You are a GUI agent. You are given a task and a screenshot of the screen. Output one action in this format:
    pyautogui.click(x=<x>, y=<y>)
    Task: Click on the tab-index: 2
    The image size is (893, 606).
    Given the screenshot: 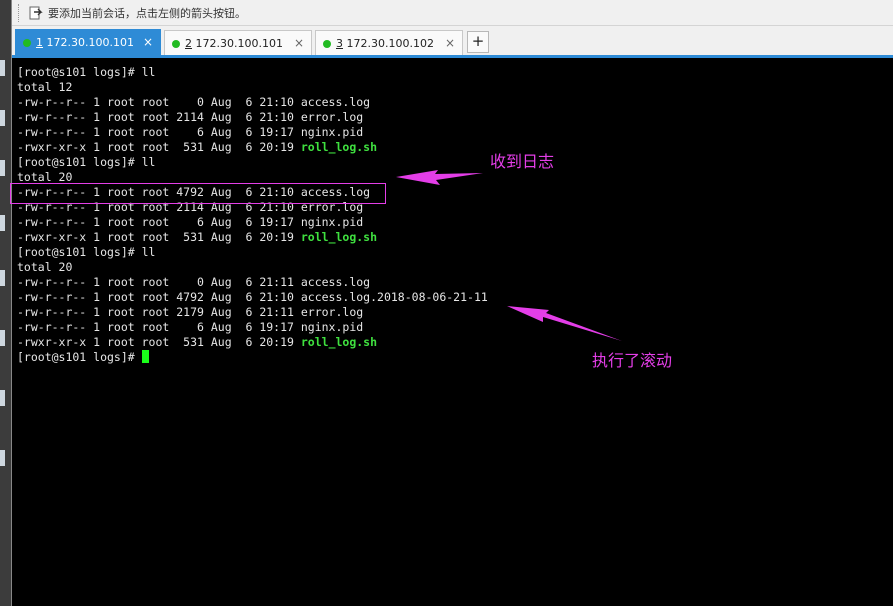 What is the action you would take?
    pyautogui.click(x=188, y=43)
    